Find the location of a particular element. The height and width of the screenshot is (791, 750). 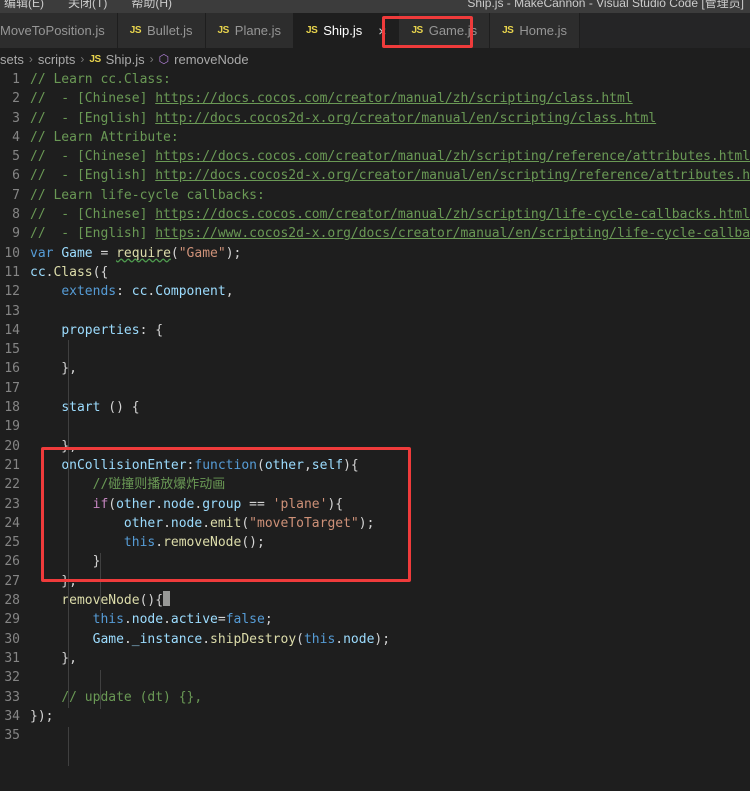

code-line: 31 }, is located at coordinates (375, 658).